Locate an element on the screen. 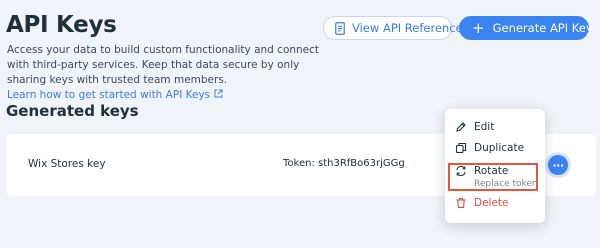  trash-icon is located at coordinates (461, 203).